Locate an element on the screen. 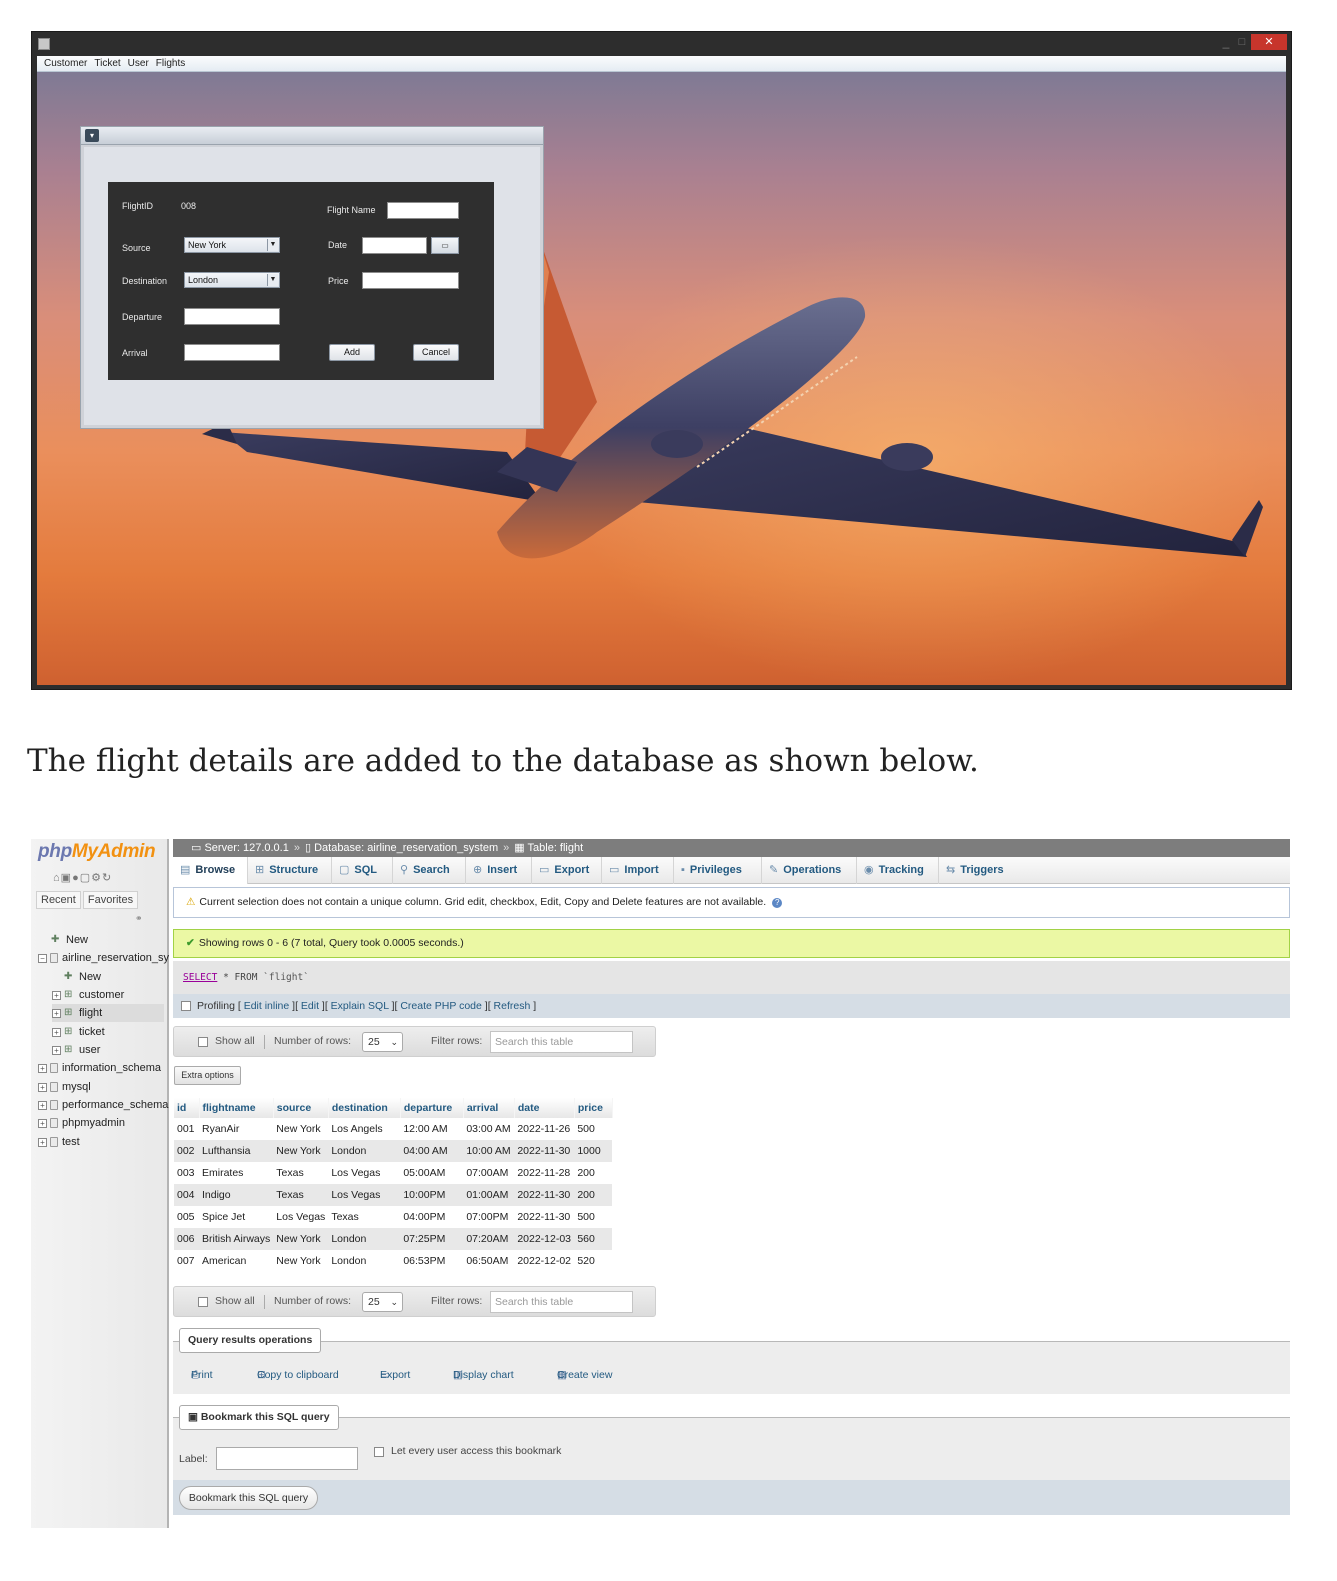 This screenshot has width=1337, height=1581. tab-tracking: ◉ Tracking is located at coordinates (898, 870).